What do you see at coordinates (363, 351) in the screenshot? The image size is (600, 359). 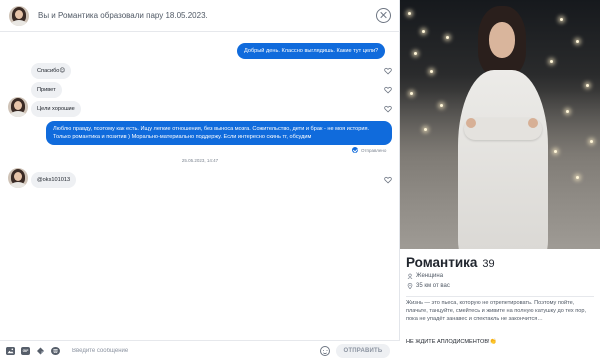 I see `send-button: ОТПРАВИТЬ` at bounding box center [363, 351].